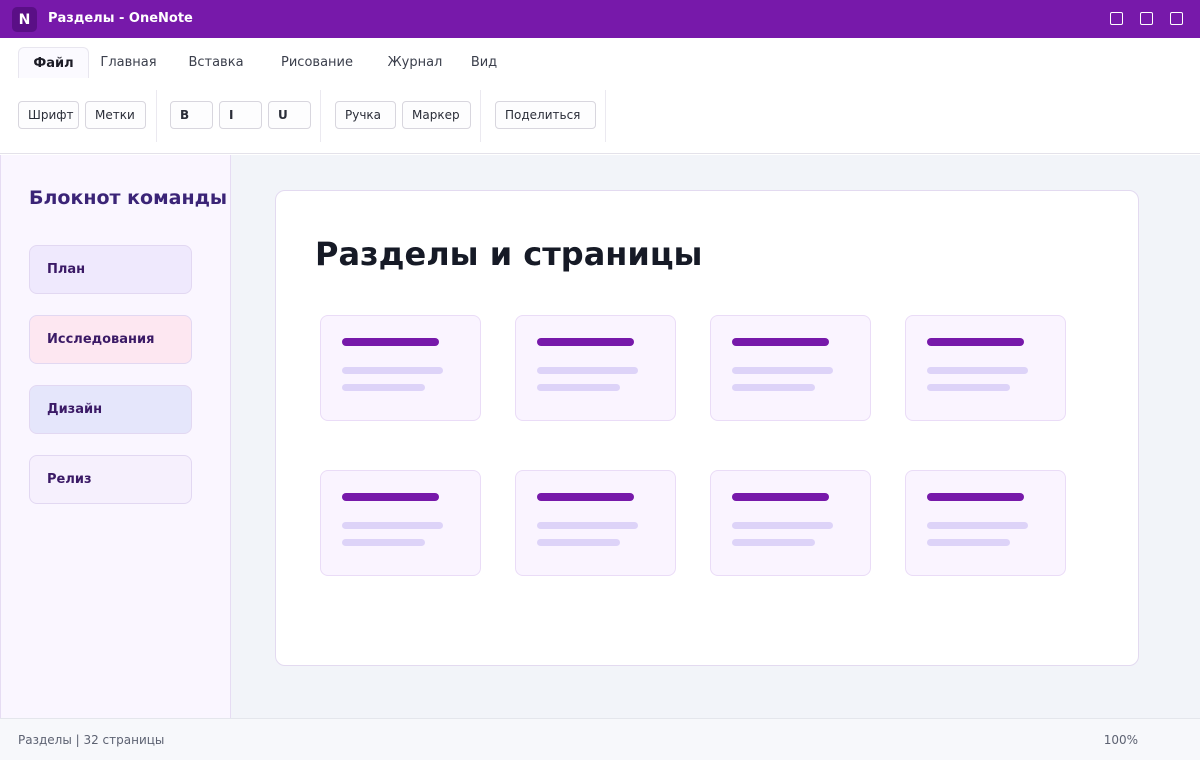 The width and height of the screenshot is (1200, 760). I want to click on section-release: Релиз, so click(110, 479).